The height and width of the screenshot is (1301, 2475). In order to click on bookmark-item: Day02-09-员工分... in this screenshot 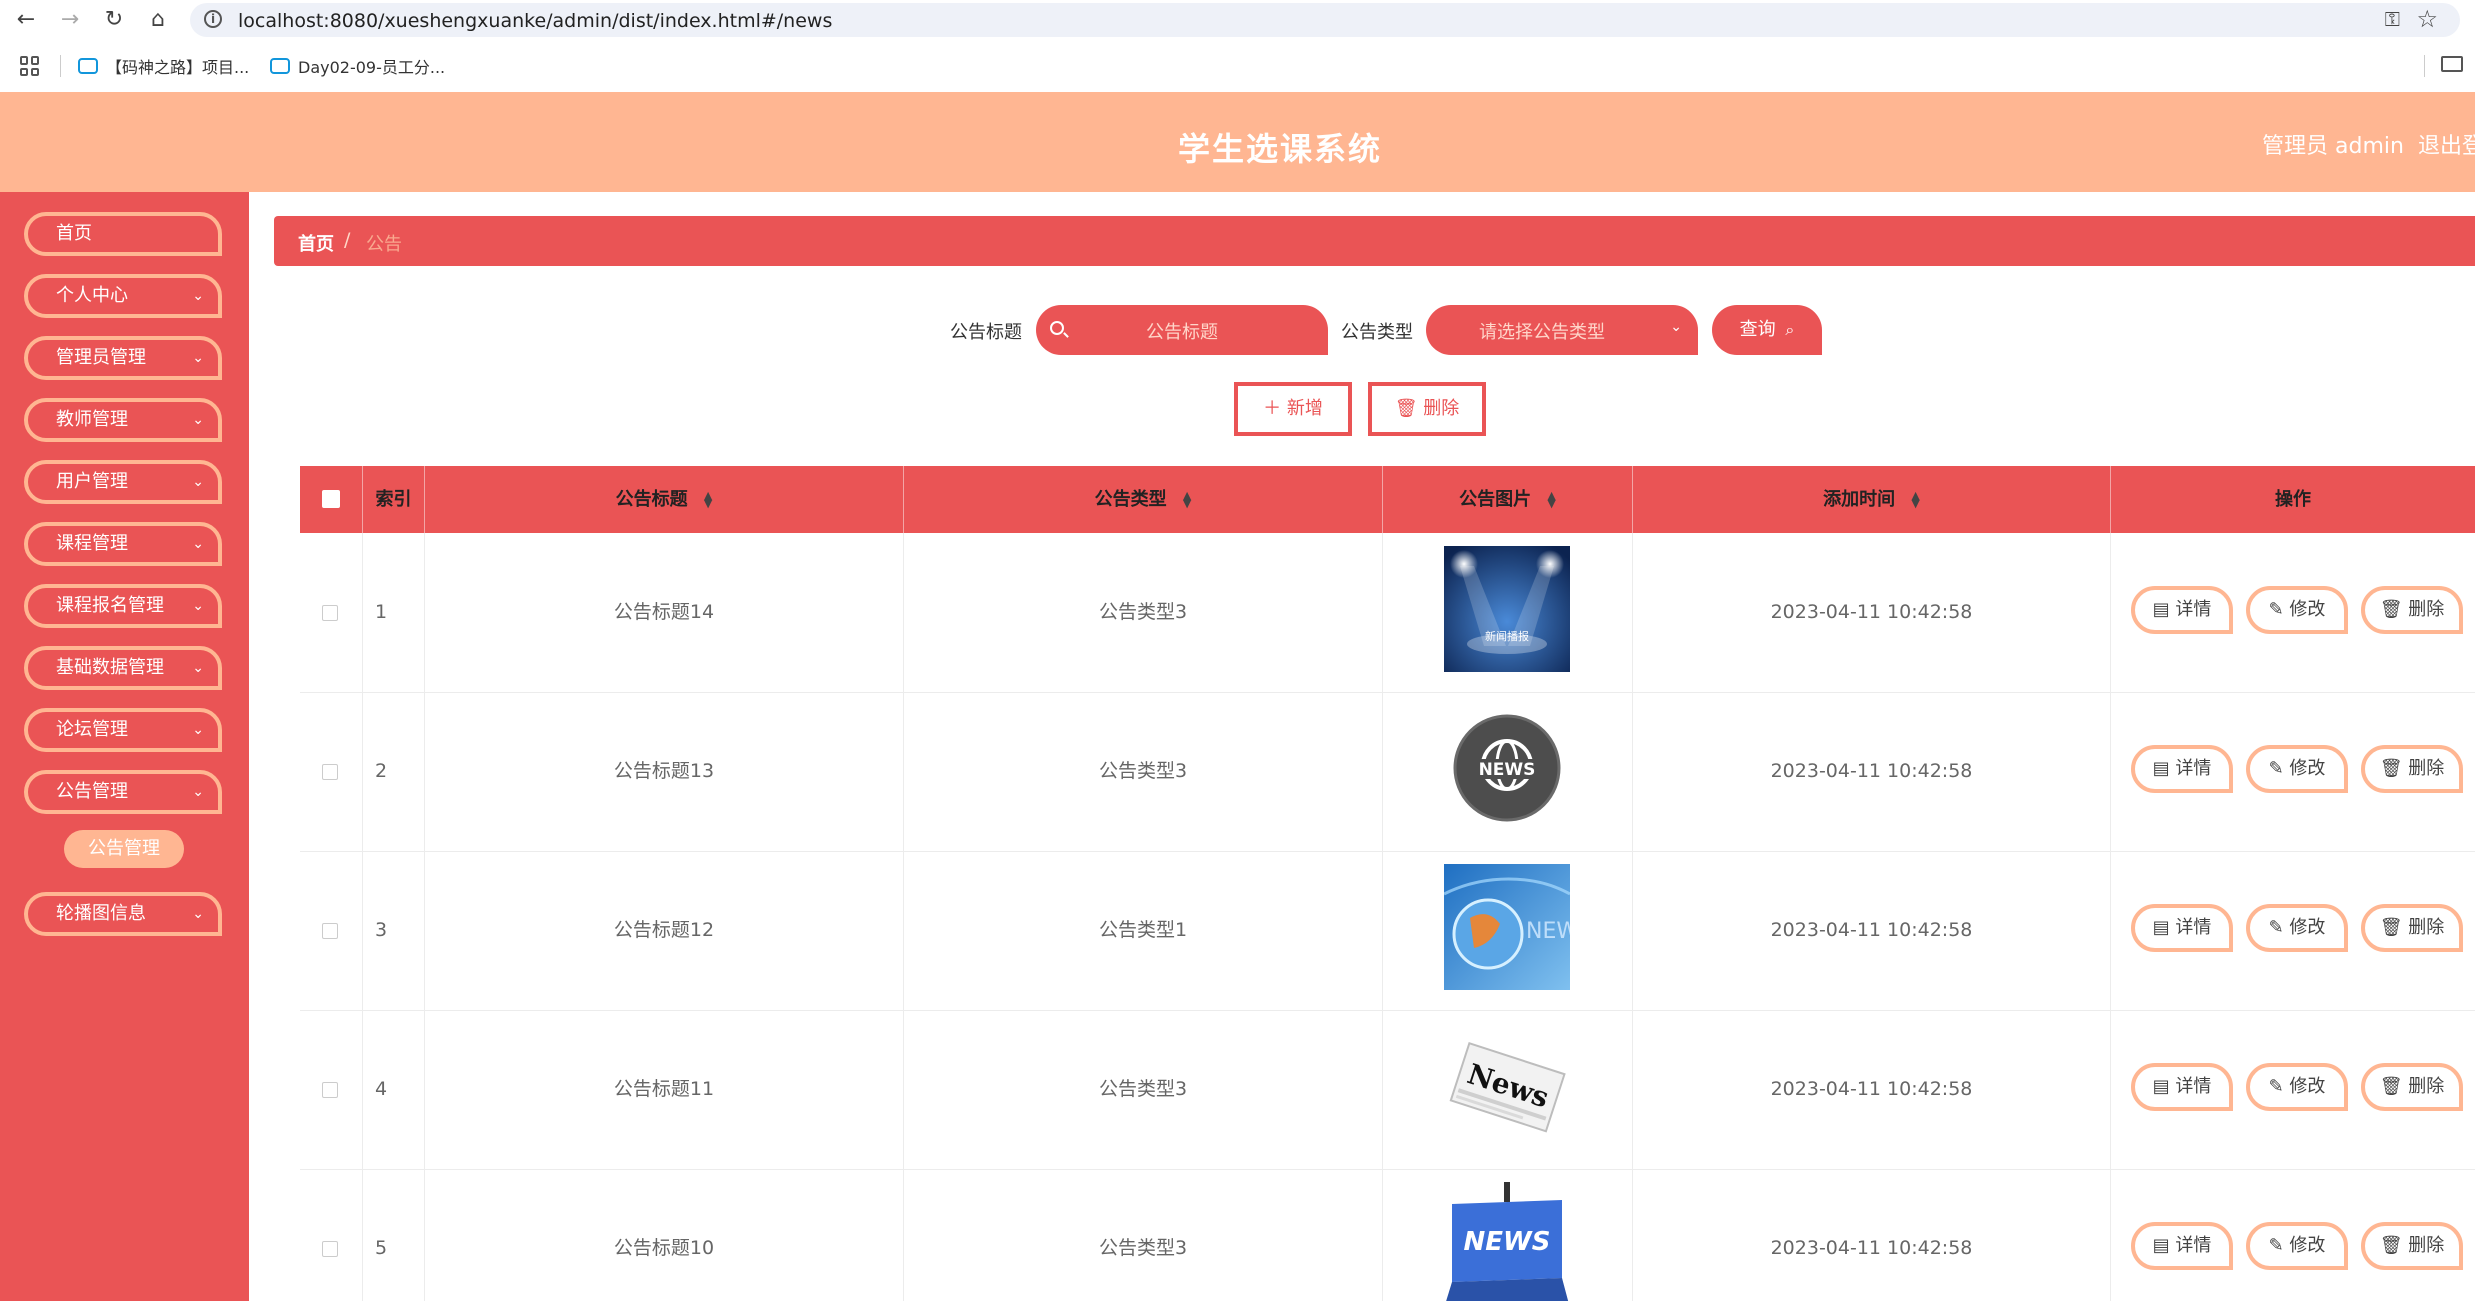, I will do `click(357, 66)`.